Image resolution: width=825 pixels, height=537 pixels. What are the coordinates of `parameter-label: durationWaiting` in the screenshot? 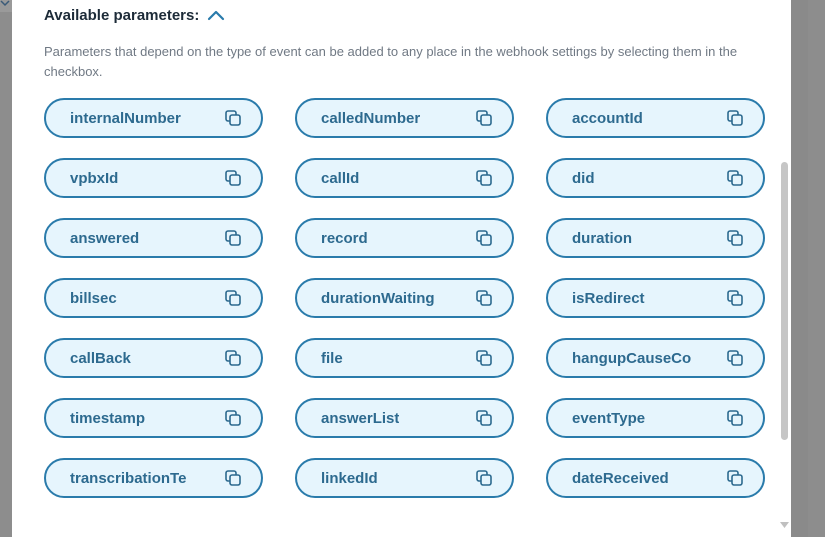 It's located at (378, 298).